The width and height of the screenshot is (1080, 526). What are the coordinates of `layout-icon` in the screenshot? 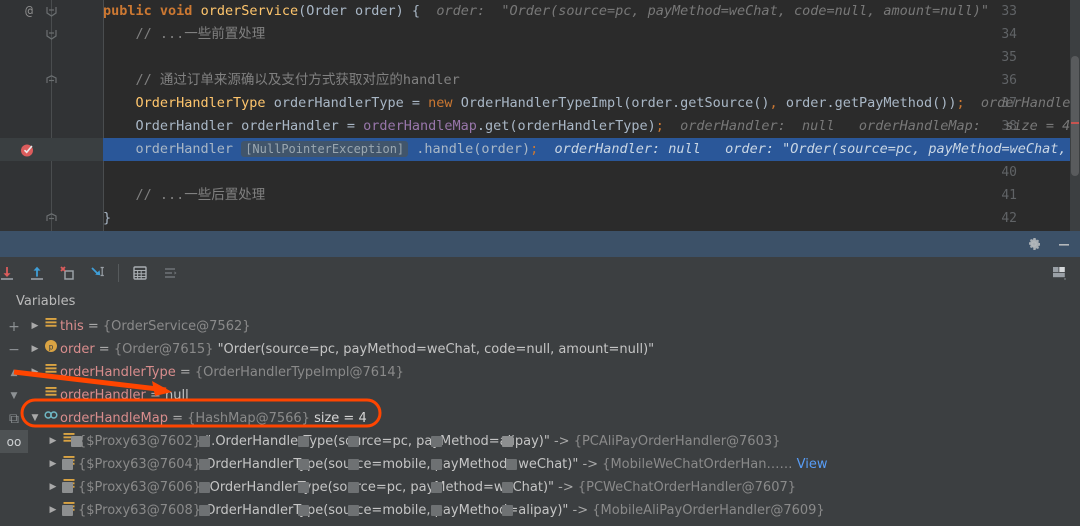 It's located at (170, 273).